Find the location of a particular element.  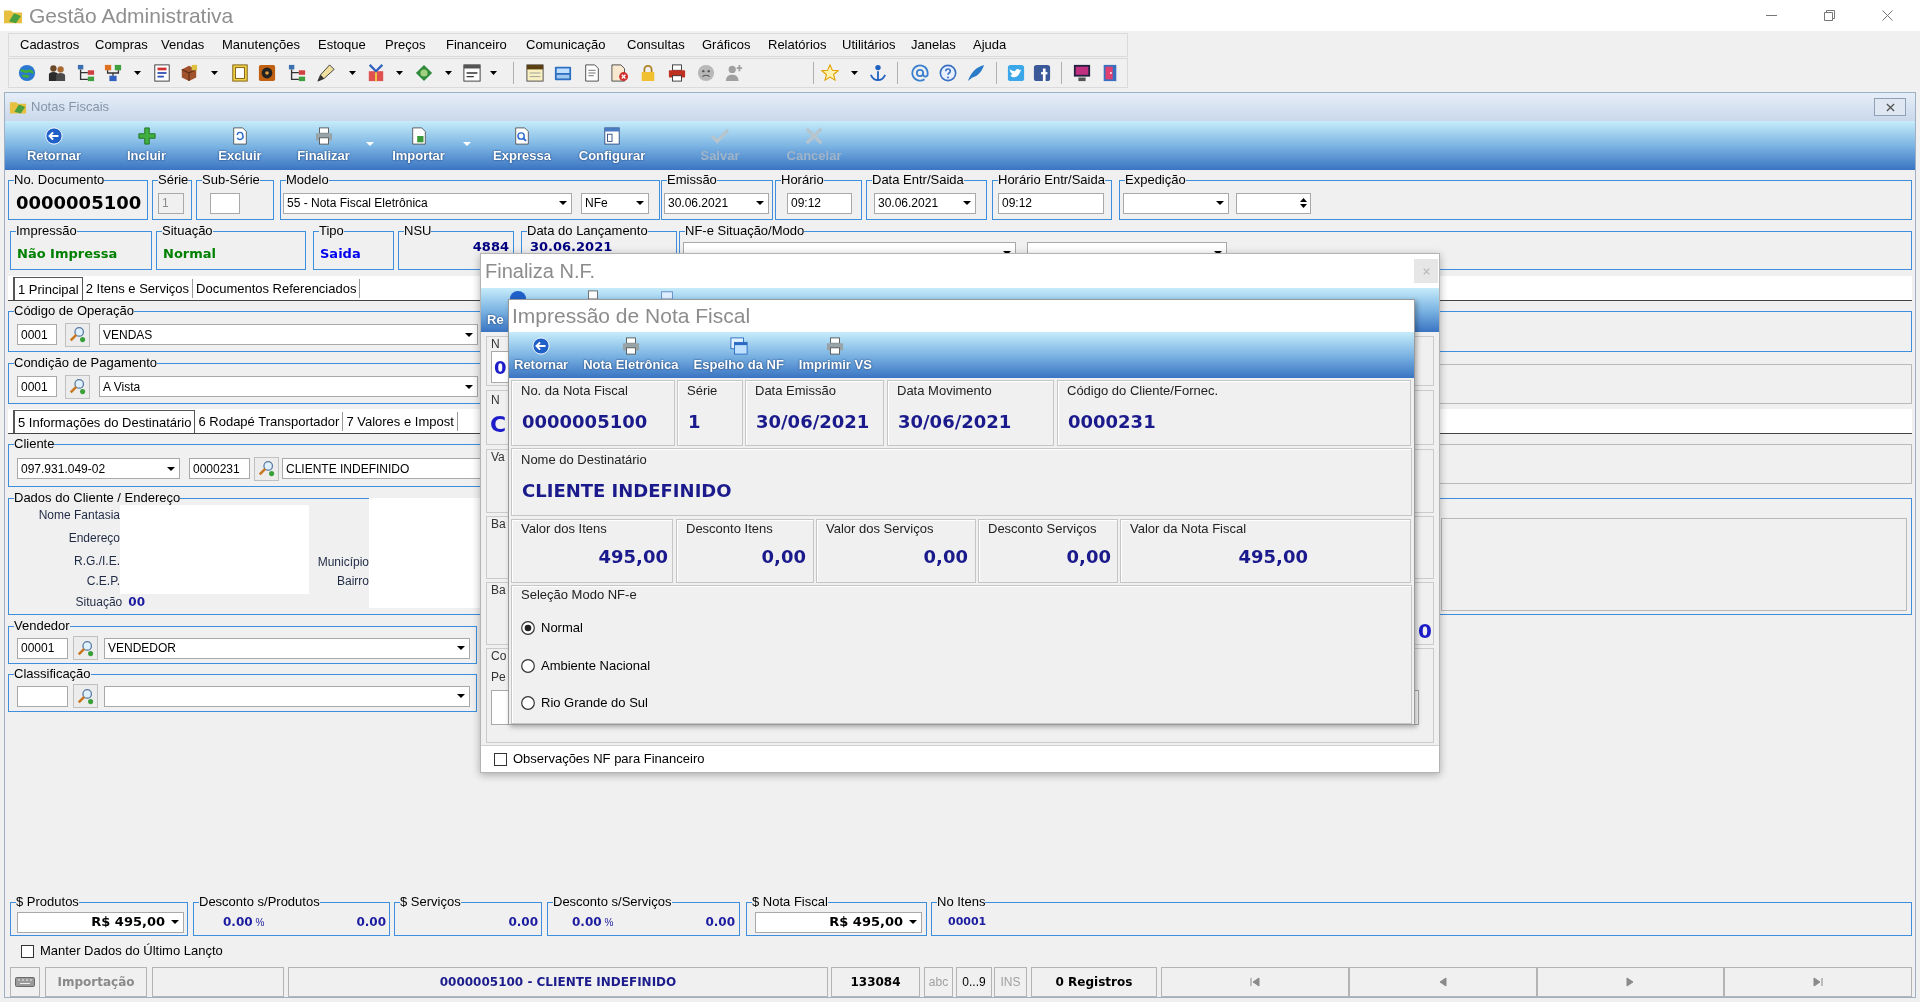

menu-item: Estoque is located at coordinates (342, 45).